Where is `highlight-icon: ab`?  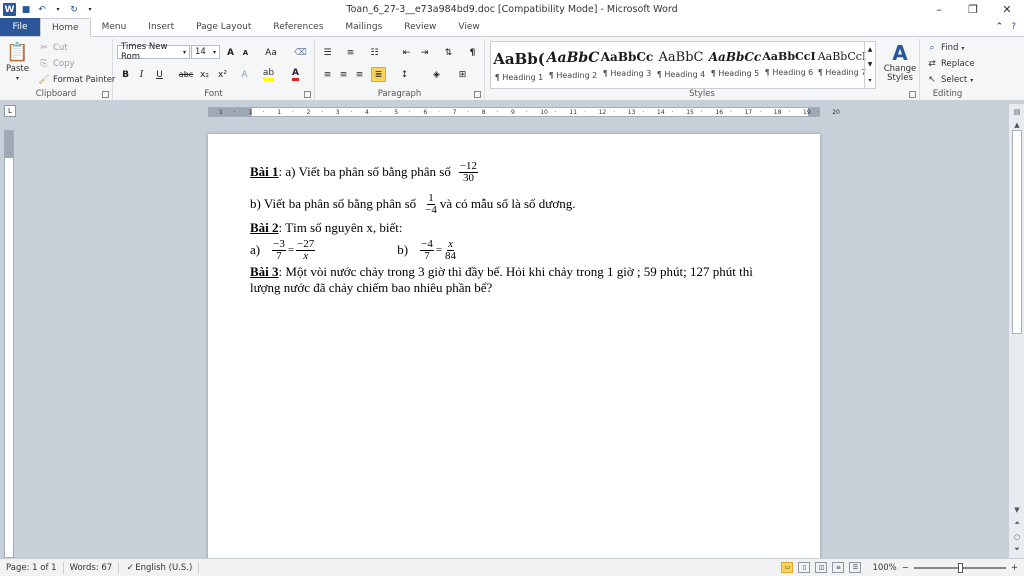 highlight-icon: ab is located at coordinates (268, 74).